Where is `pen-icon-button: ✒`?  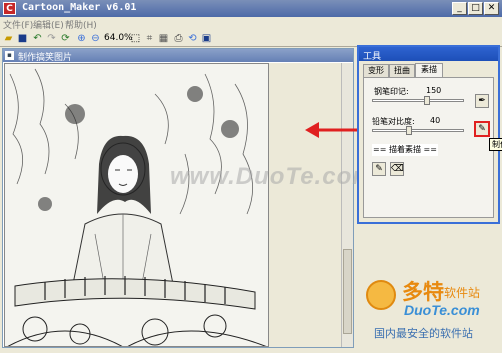 pen-icon-button: ✒ is located at coordinates (482, 101).